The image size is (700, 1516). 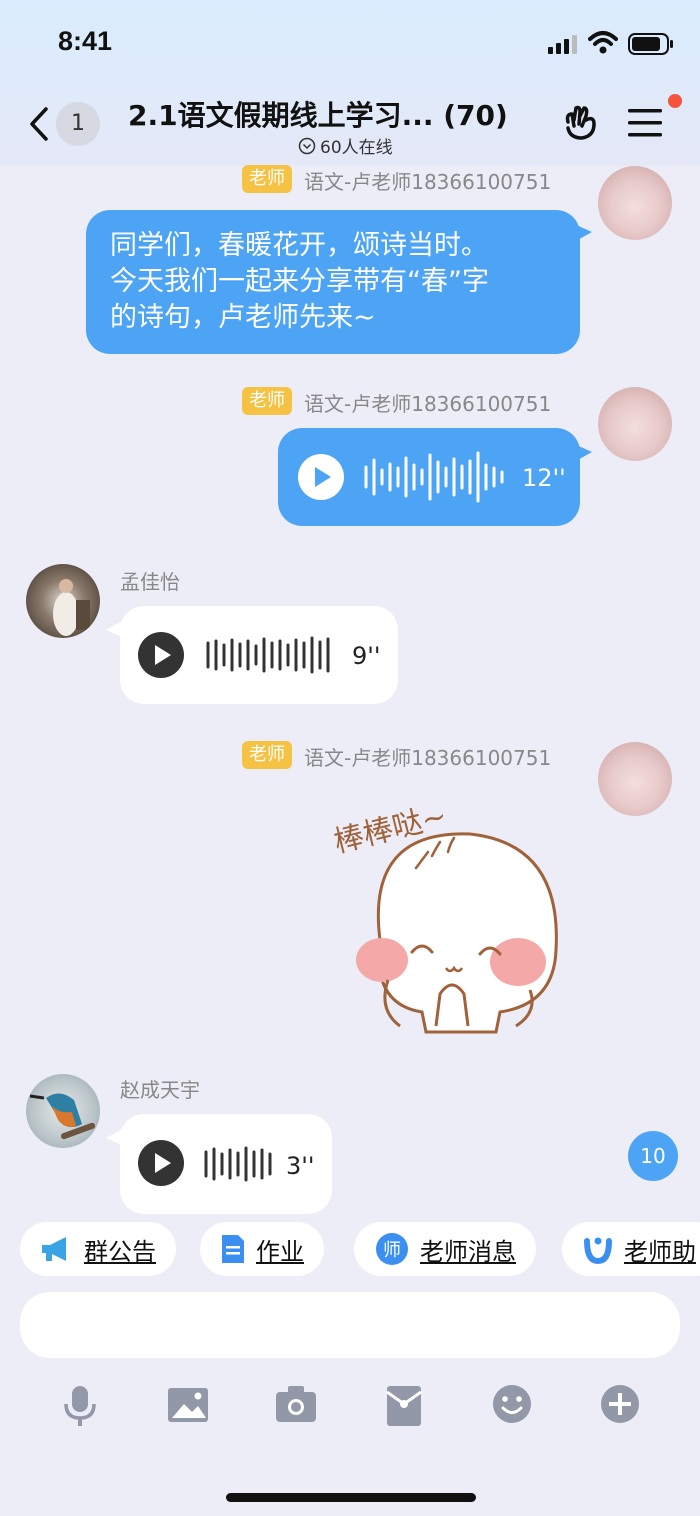 I want to click on hand-gesture-icon, so click(x=582, y=124).